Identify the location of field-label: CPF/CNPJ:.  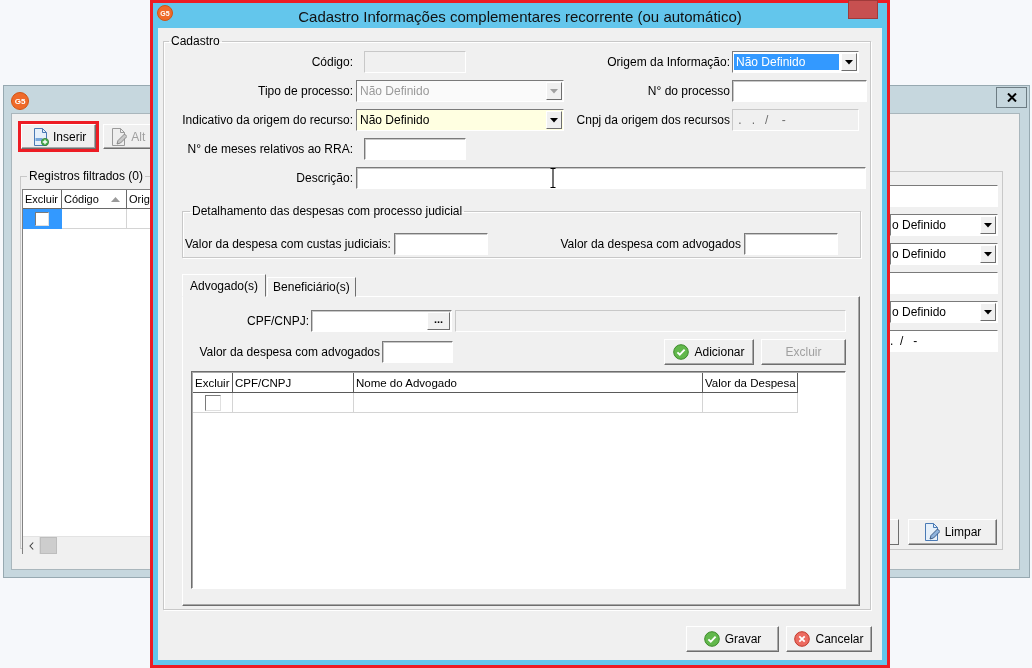
(277, 321).